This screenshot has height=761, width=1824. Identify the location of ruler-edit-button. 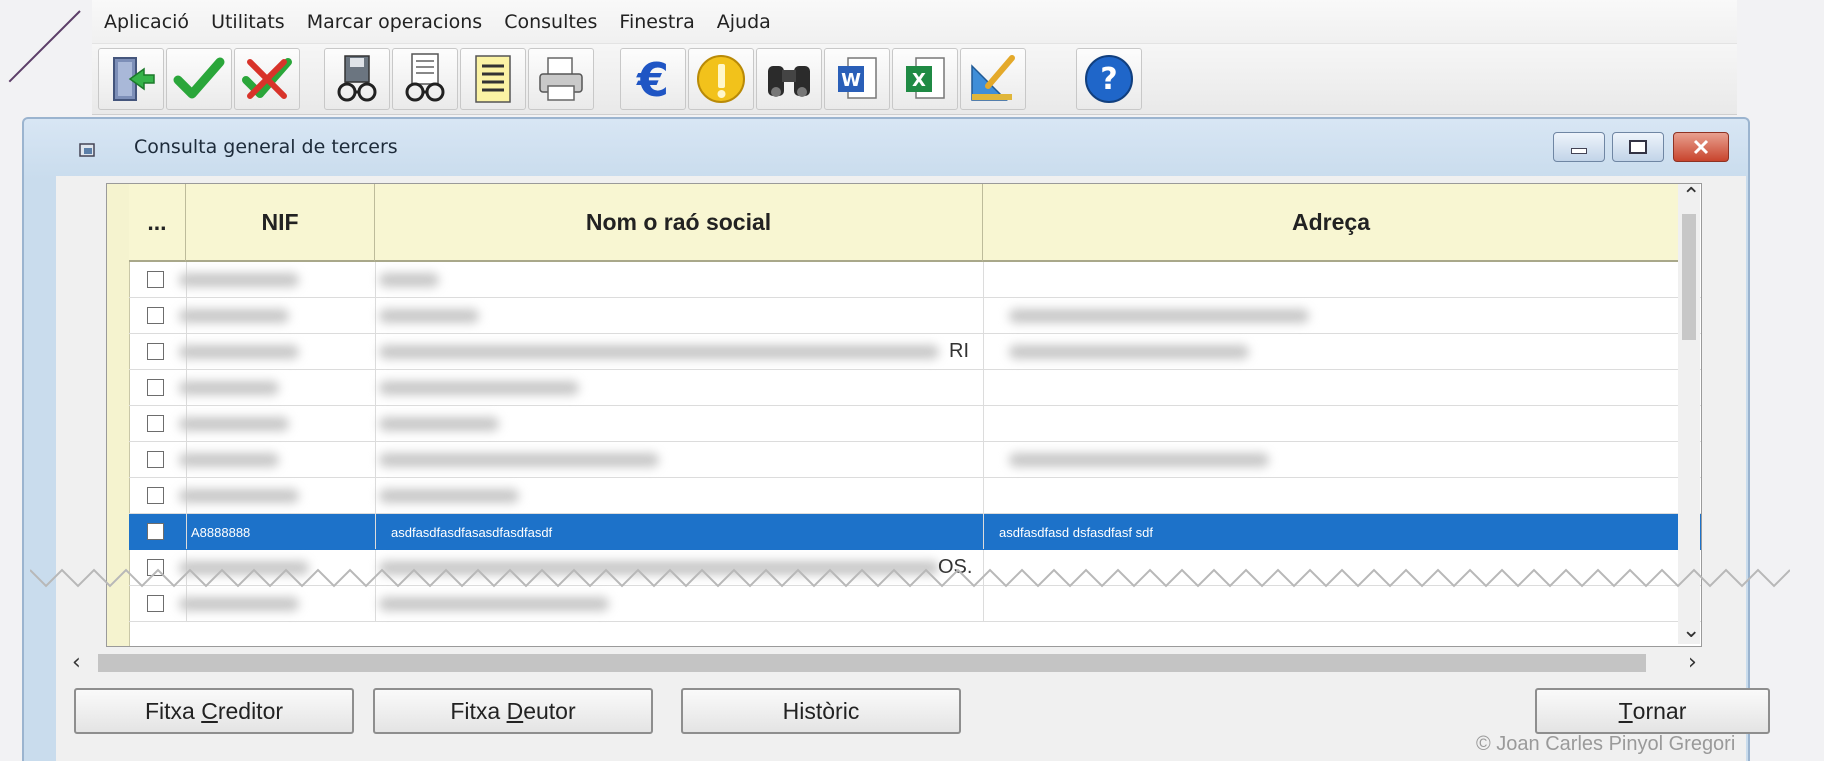
(993, 79).